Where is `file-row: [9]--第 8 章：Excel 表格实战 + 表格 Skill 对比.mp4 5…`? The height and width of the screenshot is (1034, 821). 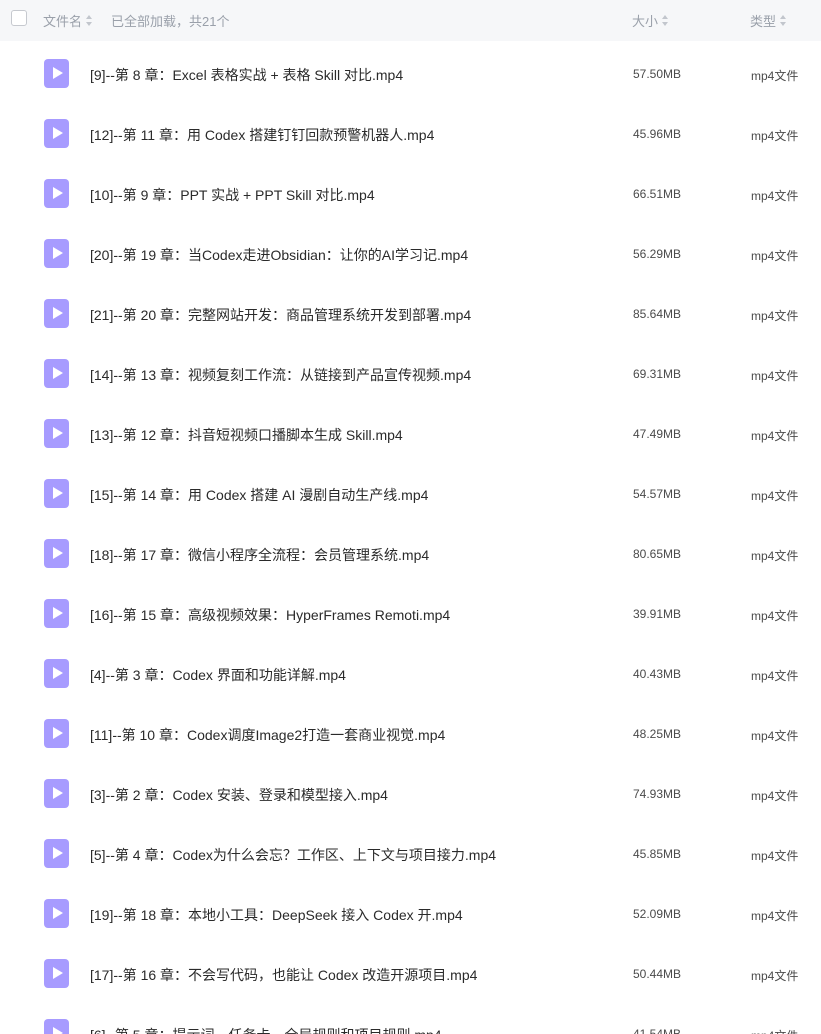 file-row: [9]--第 8 章：Excel 表格实战 + 表格 Skill 对比.mp4 5… is located at coordinates (410, 74).